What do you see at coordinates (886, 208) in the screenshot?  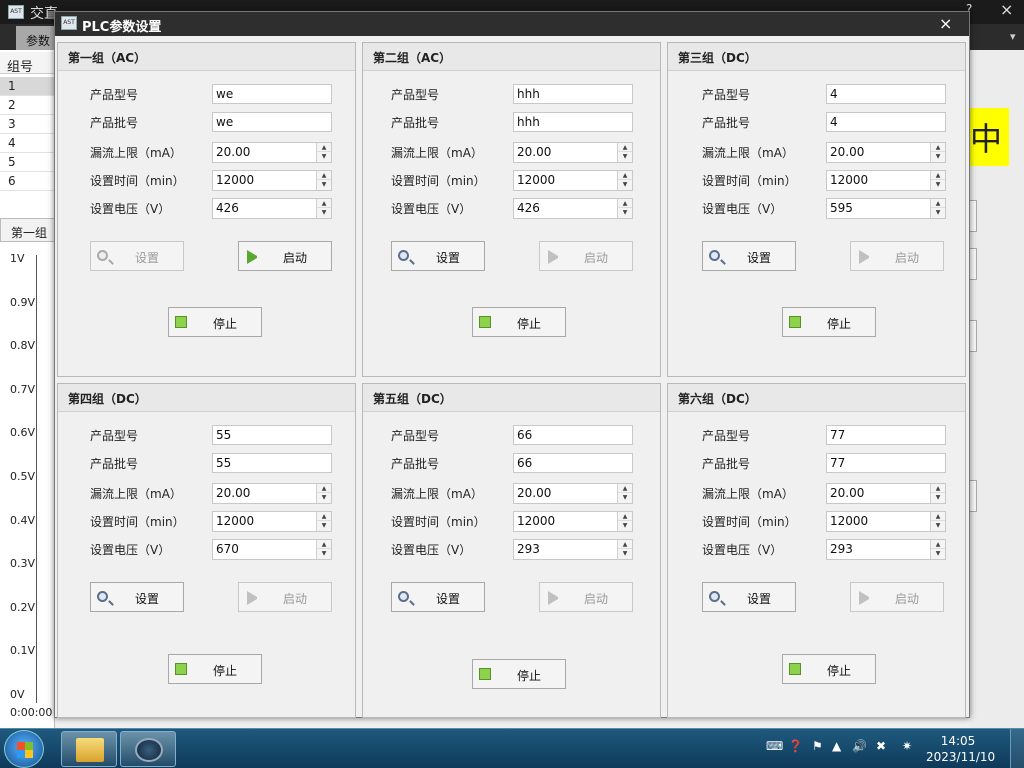 I see `set-voltage-spinbox: 595 ▲ ▼` at bounding box center [886, 208].